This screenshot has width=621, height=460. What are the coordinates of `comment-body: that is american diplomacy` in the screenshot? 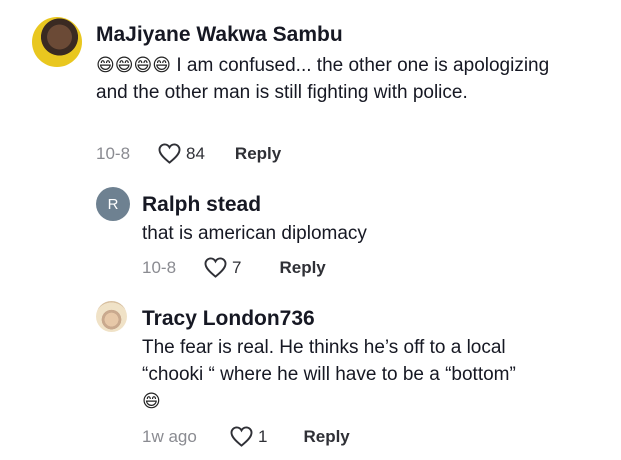 It's located at (254, 233).